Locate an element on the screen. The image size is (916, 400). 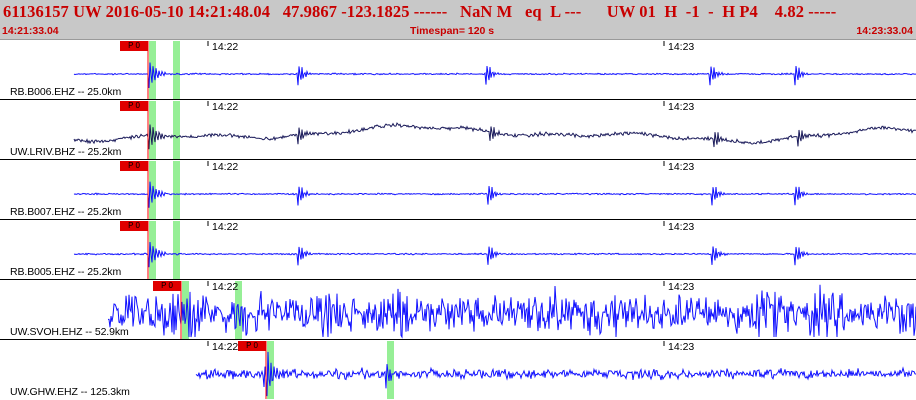
channel-label: UW.LRIV.BHZ -- 25.2km is located at coordinates (66, 152).